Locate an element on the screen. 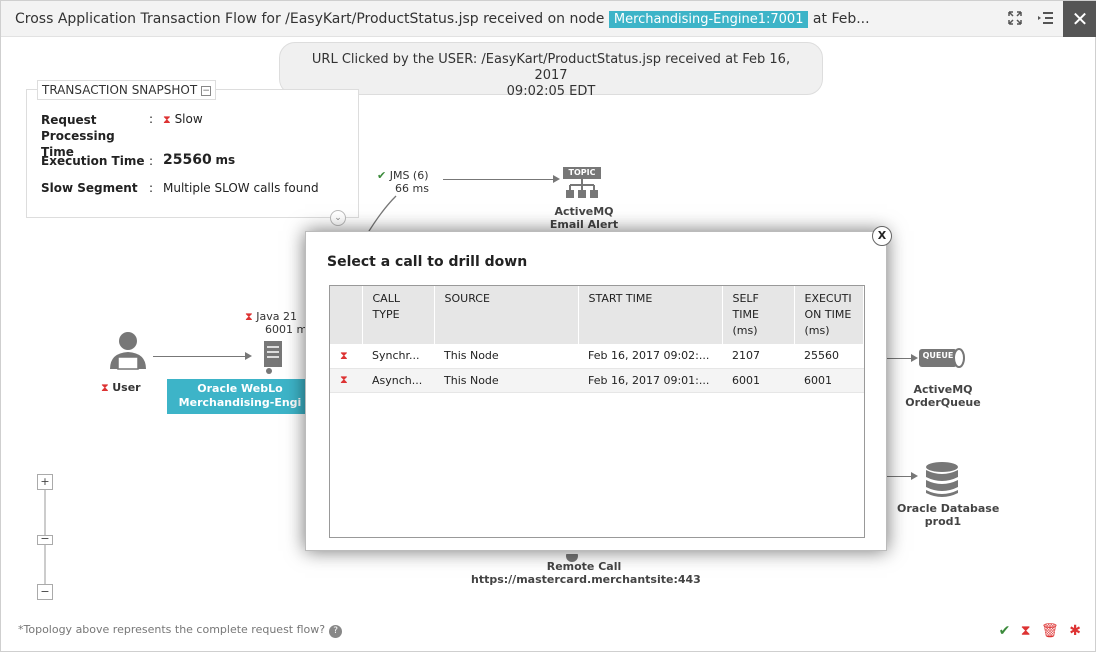  user-arrow-line is located at coordinates (199, 356).